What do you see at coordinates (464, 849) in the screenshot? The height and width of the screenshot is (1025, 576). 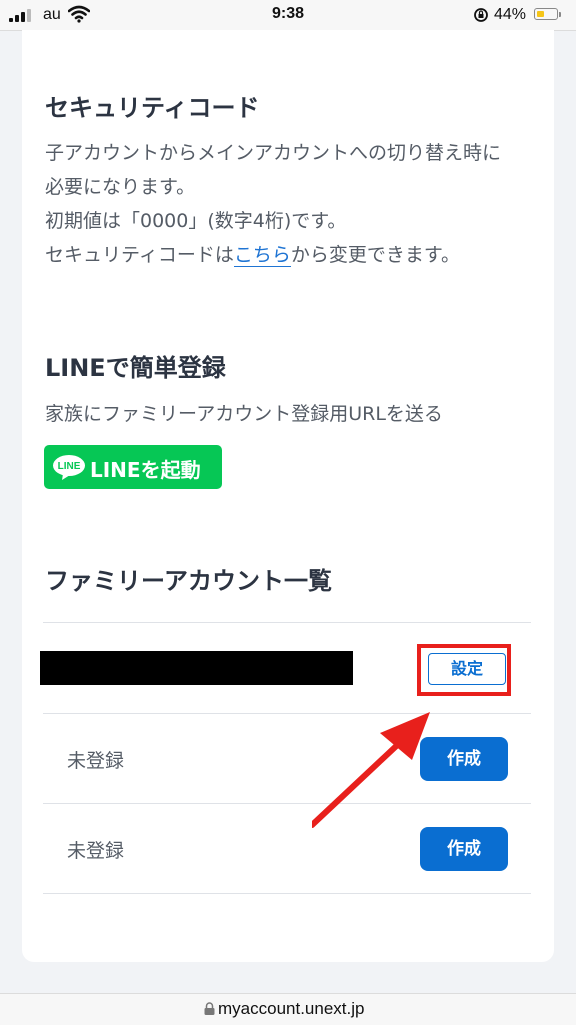 I see `create-account-button: 作成` at bounding box center [464, 849].